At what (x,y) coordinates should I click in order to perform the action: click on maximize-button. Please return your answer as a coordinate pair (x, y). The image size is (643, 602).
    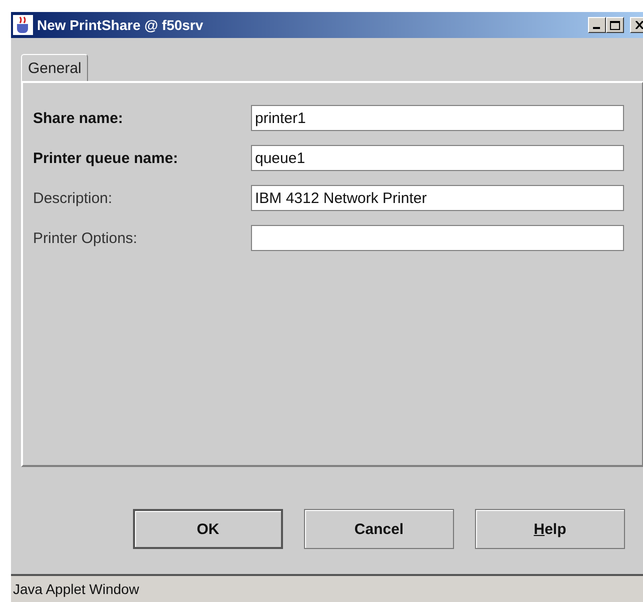
    Looking at the image, I should click on (615, 25).